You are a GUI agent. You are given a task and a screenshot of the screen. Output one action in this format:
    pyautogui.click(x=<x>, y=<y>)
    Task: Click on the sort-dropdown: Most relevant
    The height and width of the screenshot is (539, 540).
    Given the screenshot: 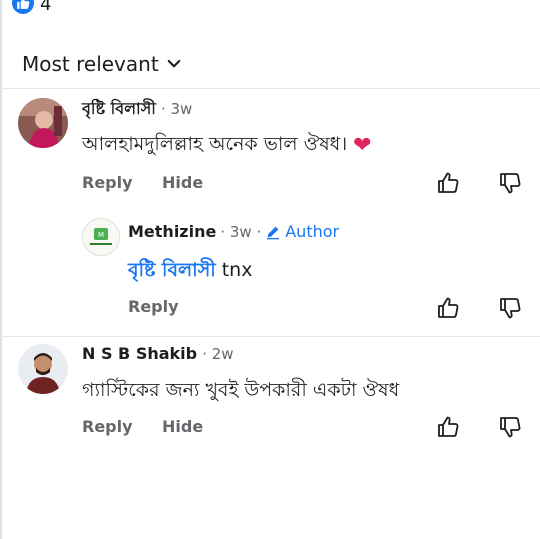 What is the action you would take?
    pyautogui.click(x=102, y=64)
    